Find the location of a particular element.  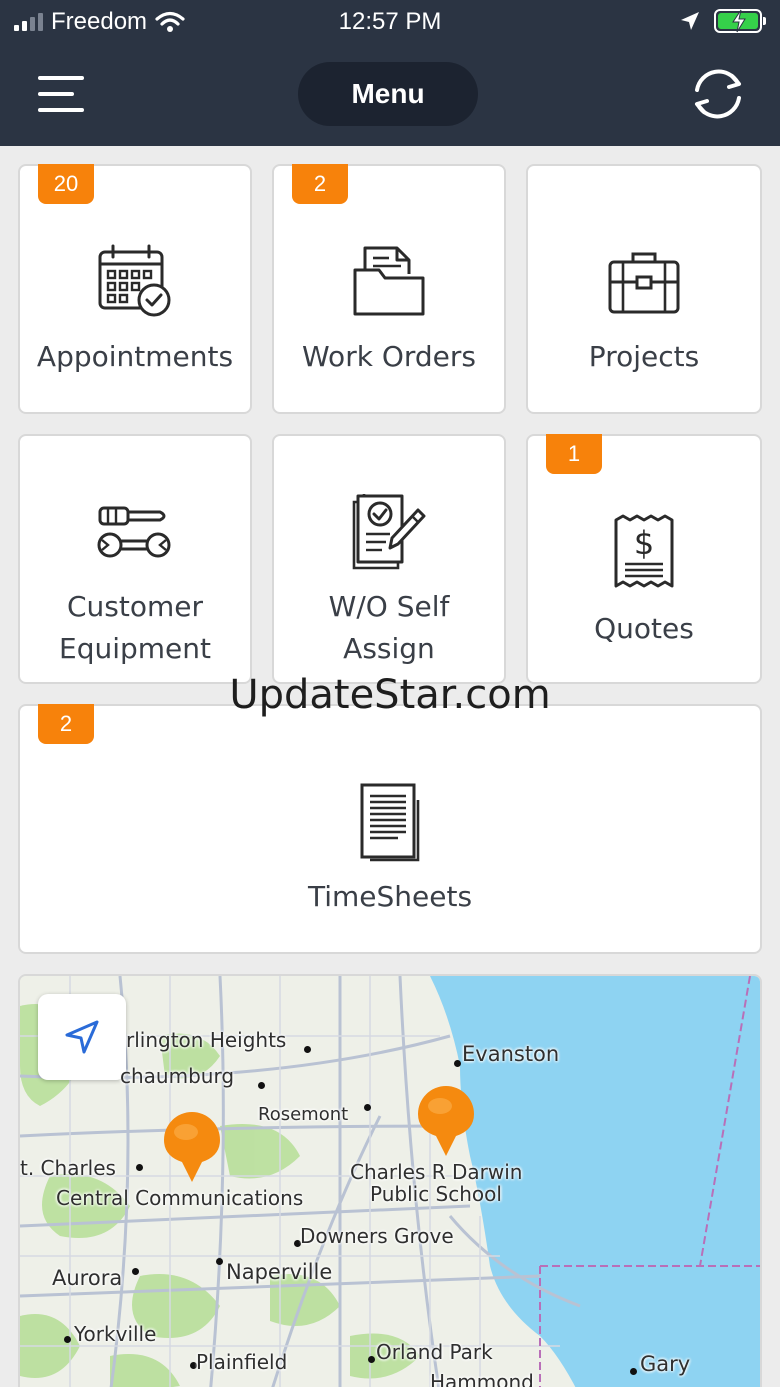

page-title: Menu is located at coordinates (388, 94).